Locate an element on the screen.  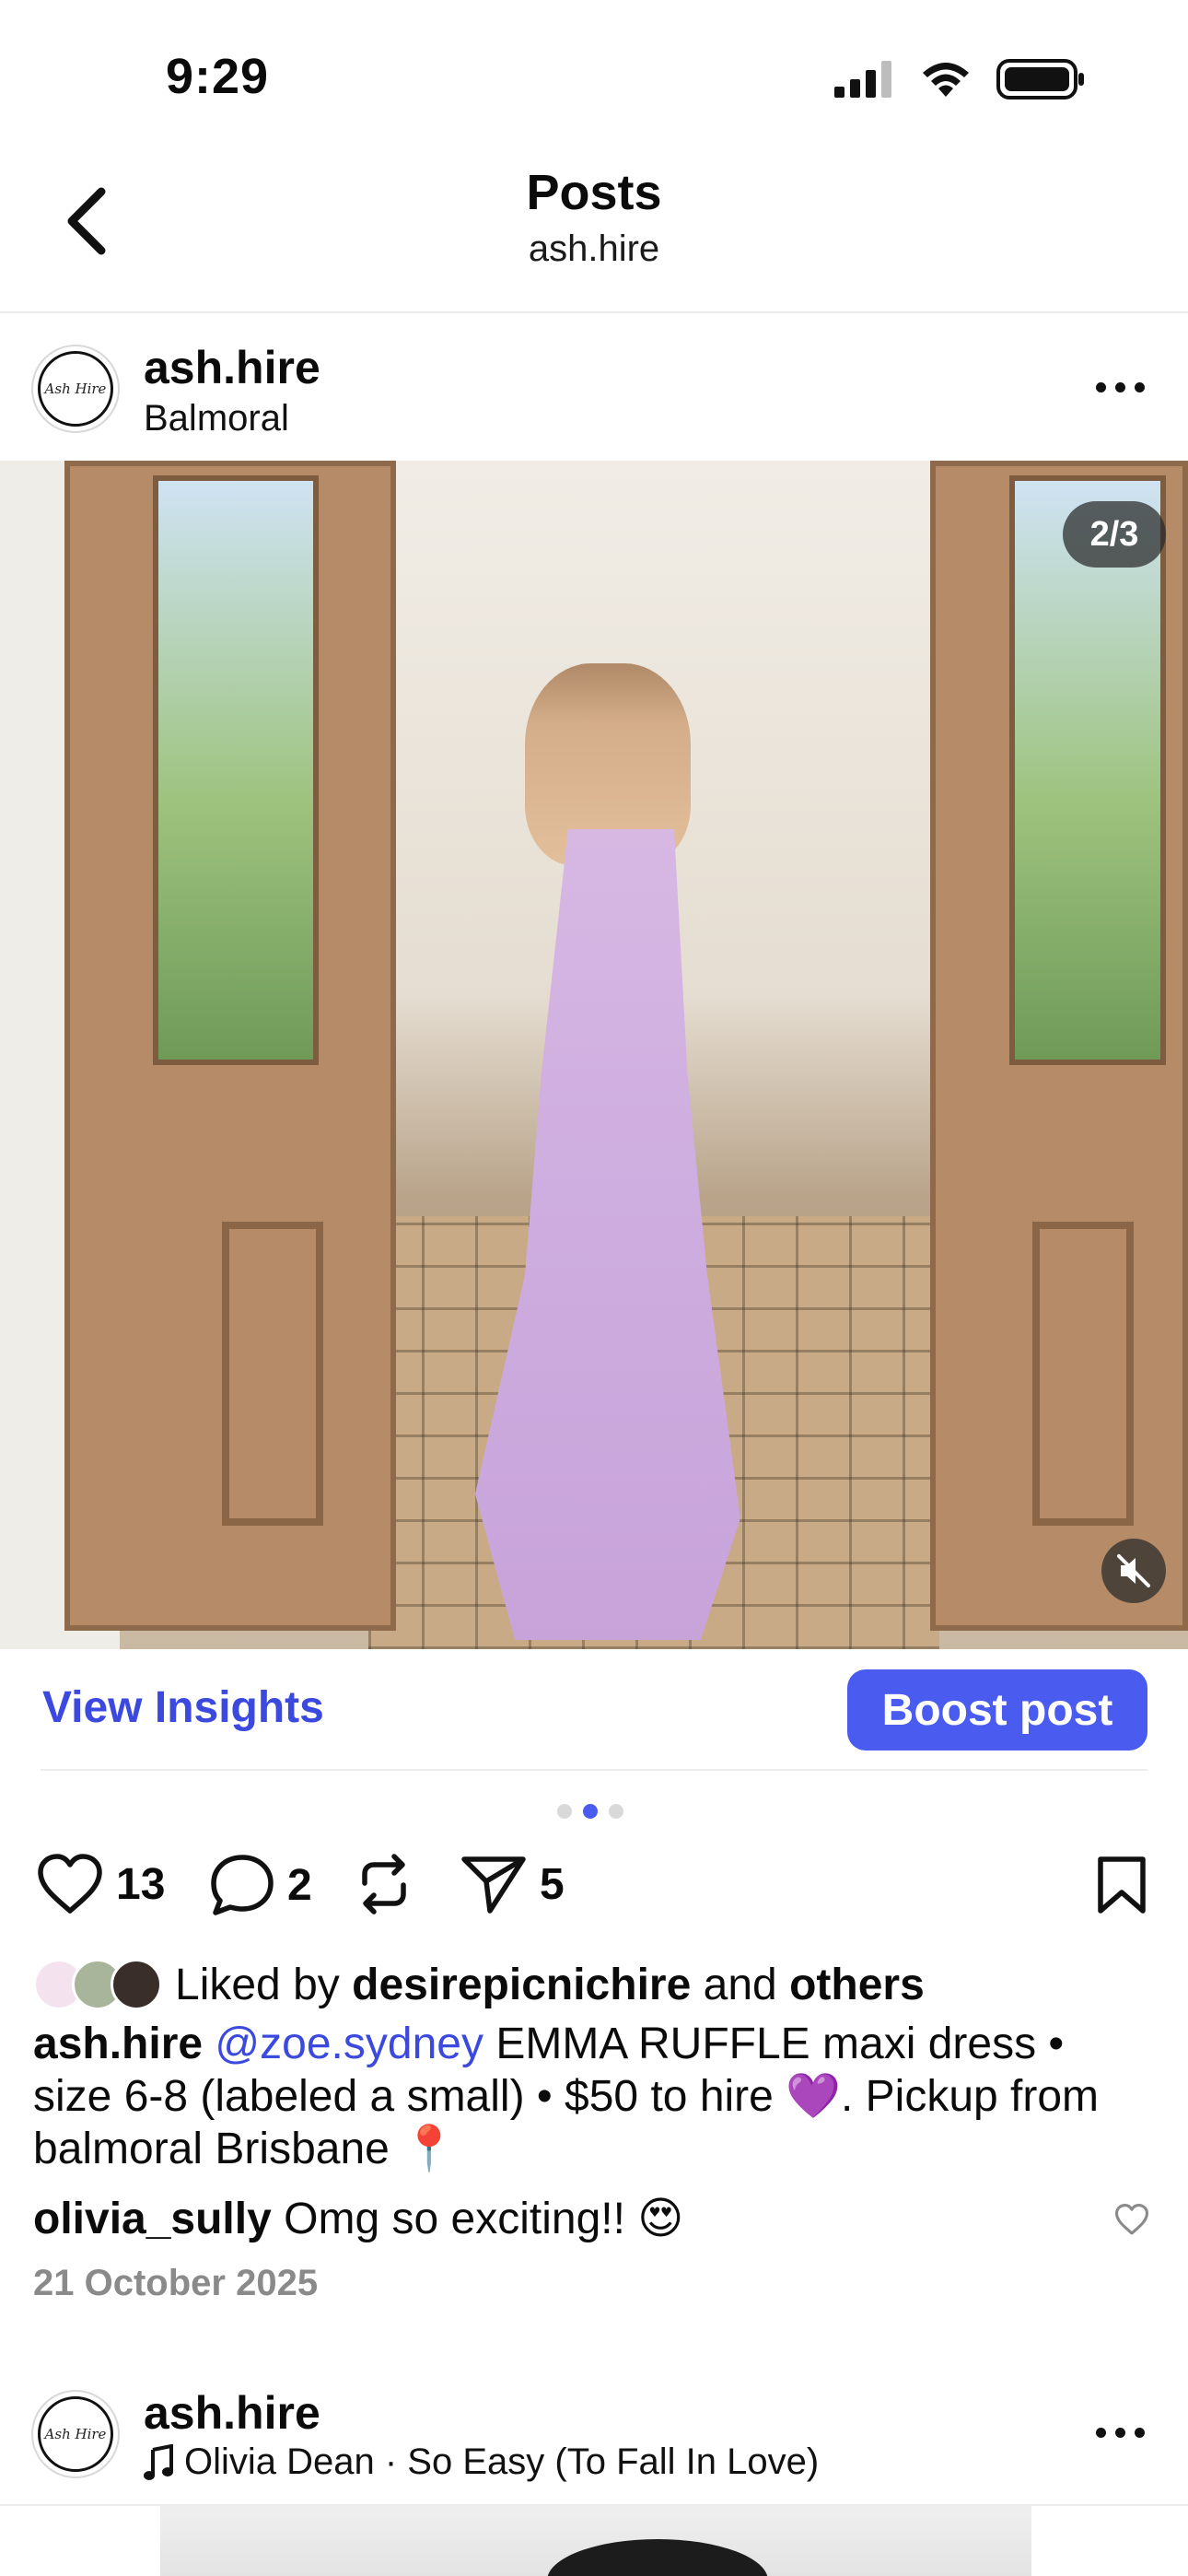
repost-action is located at coordinates (384, 1884).